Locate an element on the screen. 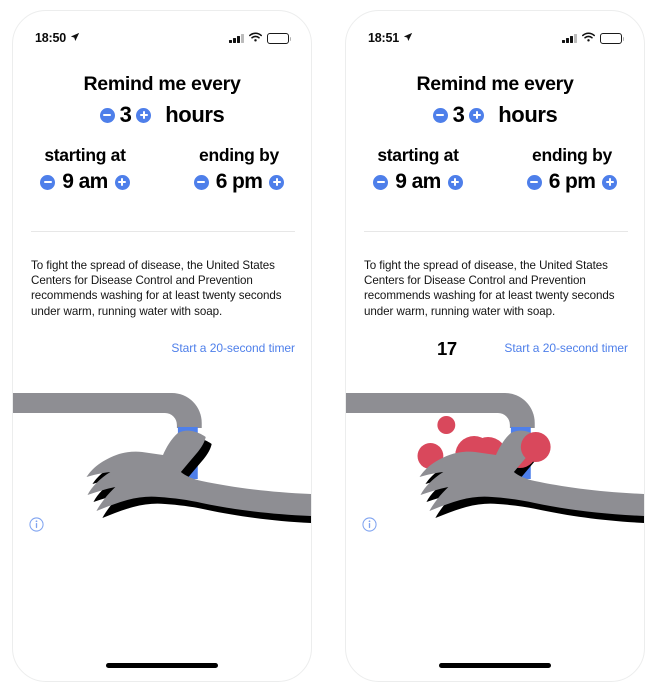 The width and height of the screenshot is (660, 692). timer-row: Start a 20-second timer is located at coordinates (163, 350).